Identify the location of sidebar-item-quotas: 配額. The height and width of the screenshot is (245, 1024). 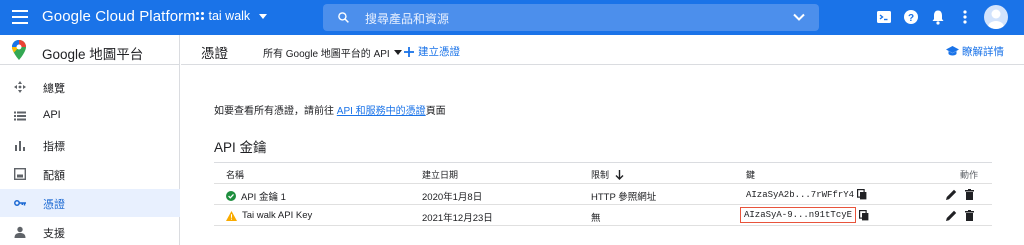
(90, 174).